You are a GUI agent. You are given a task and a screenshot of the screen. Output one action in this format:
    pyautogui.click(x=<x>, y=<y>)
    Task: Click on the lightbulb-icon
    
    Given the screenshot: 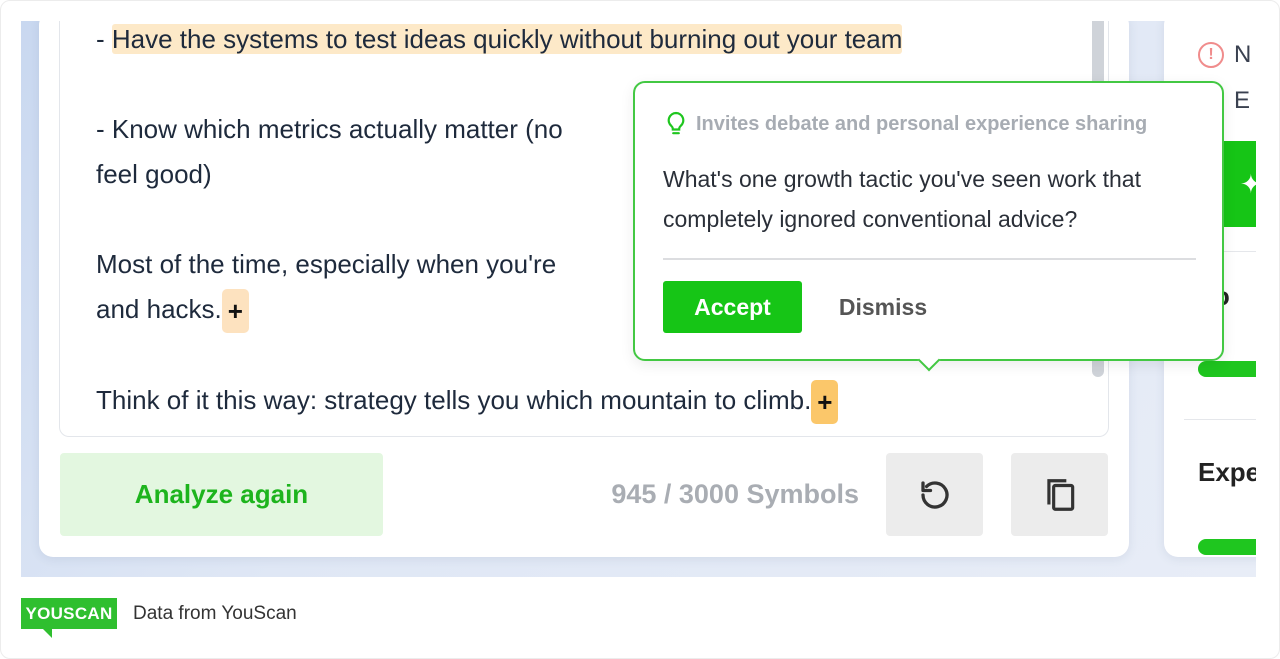 What is the action you would take?
    pyautogui.click(x=676, y=123)
    